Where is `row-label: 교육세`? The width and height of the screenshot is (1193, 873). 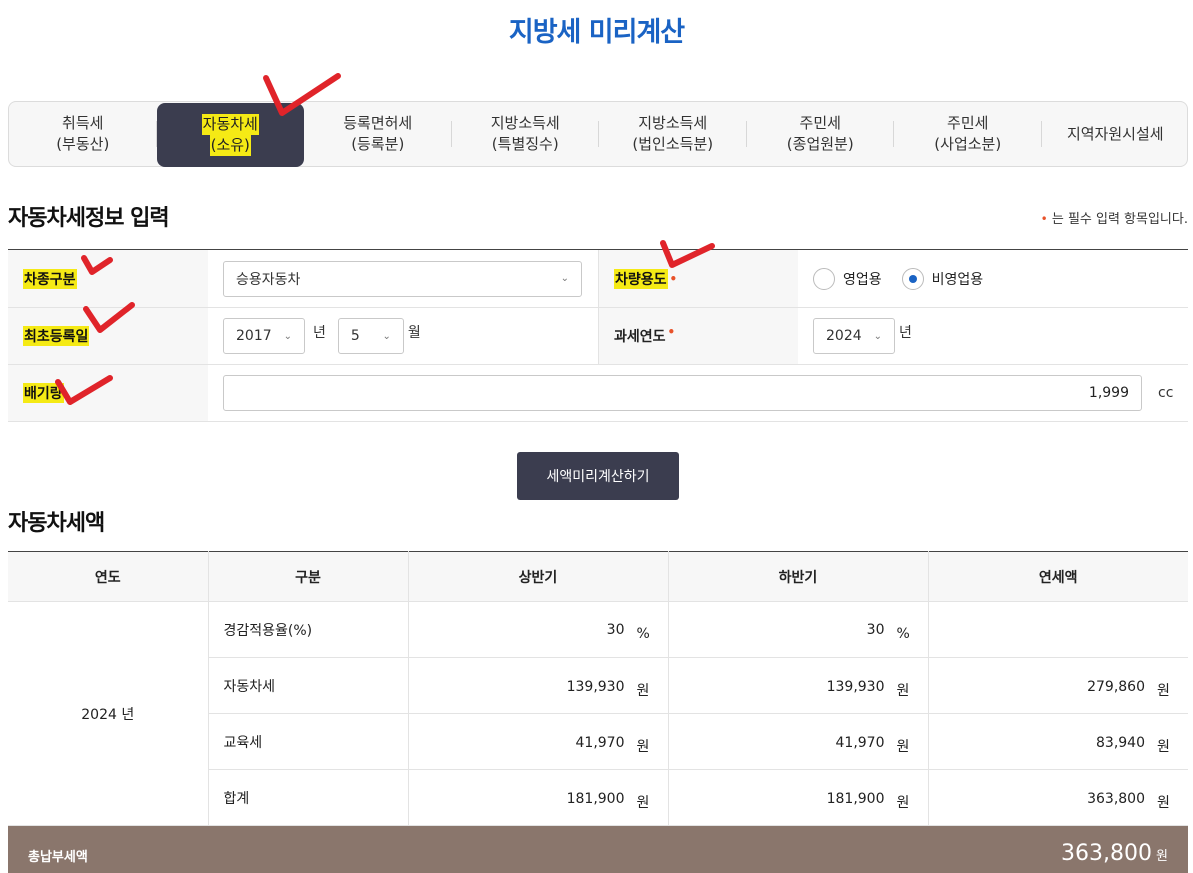 row-label: 교육세 is located at coordinates (307, 741).